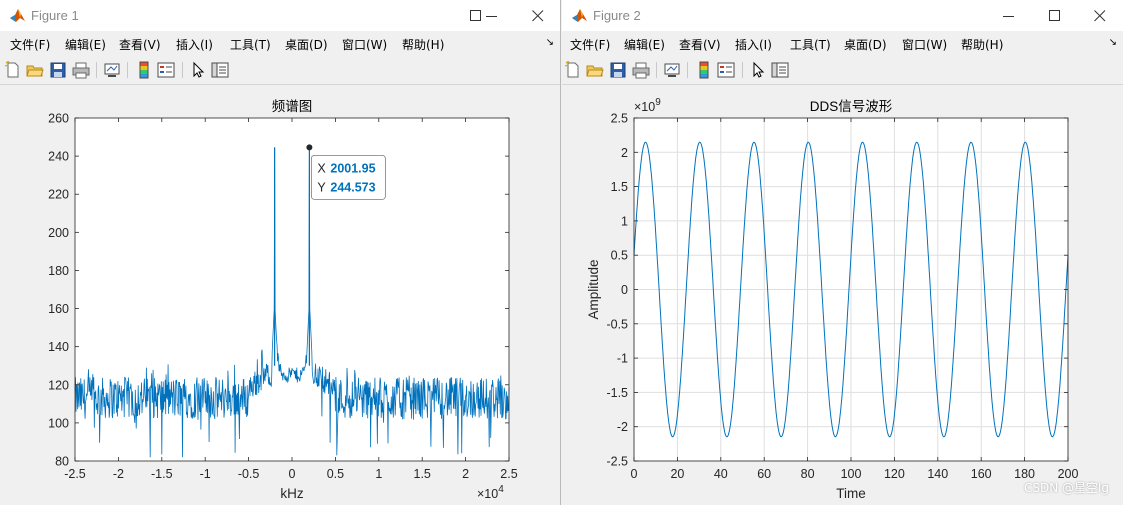  What do you see at coordinates (658, 102) in the screenshot?
I see `y-exponent-power: 9` at bounding box center [658, 102].